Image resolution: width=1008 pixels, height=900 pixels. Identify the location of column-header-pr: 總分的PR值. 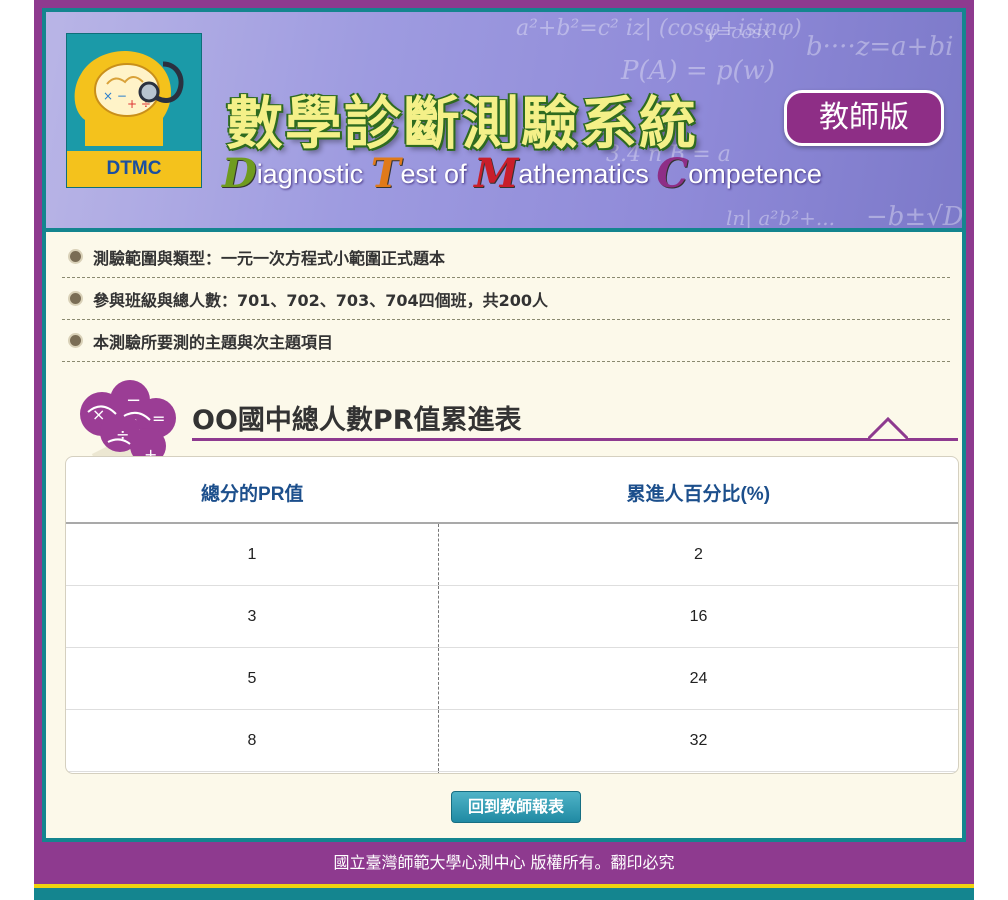
(252, 490).